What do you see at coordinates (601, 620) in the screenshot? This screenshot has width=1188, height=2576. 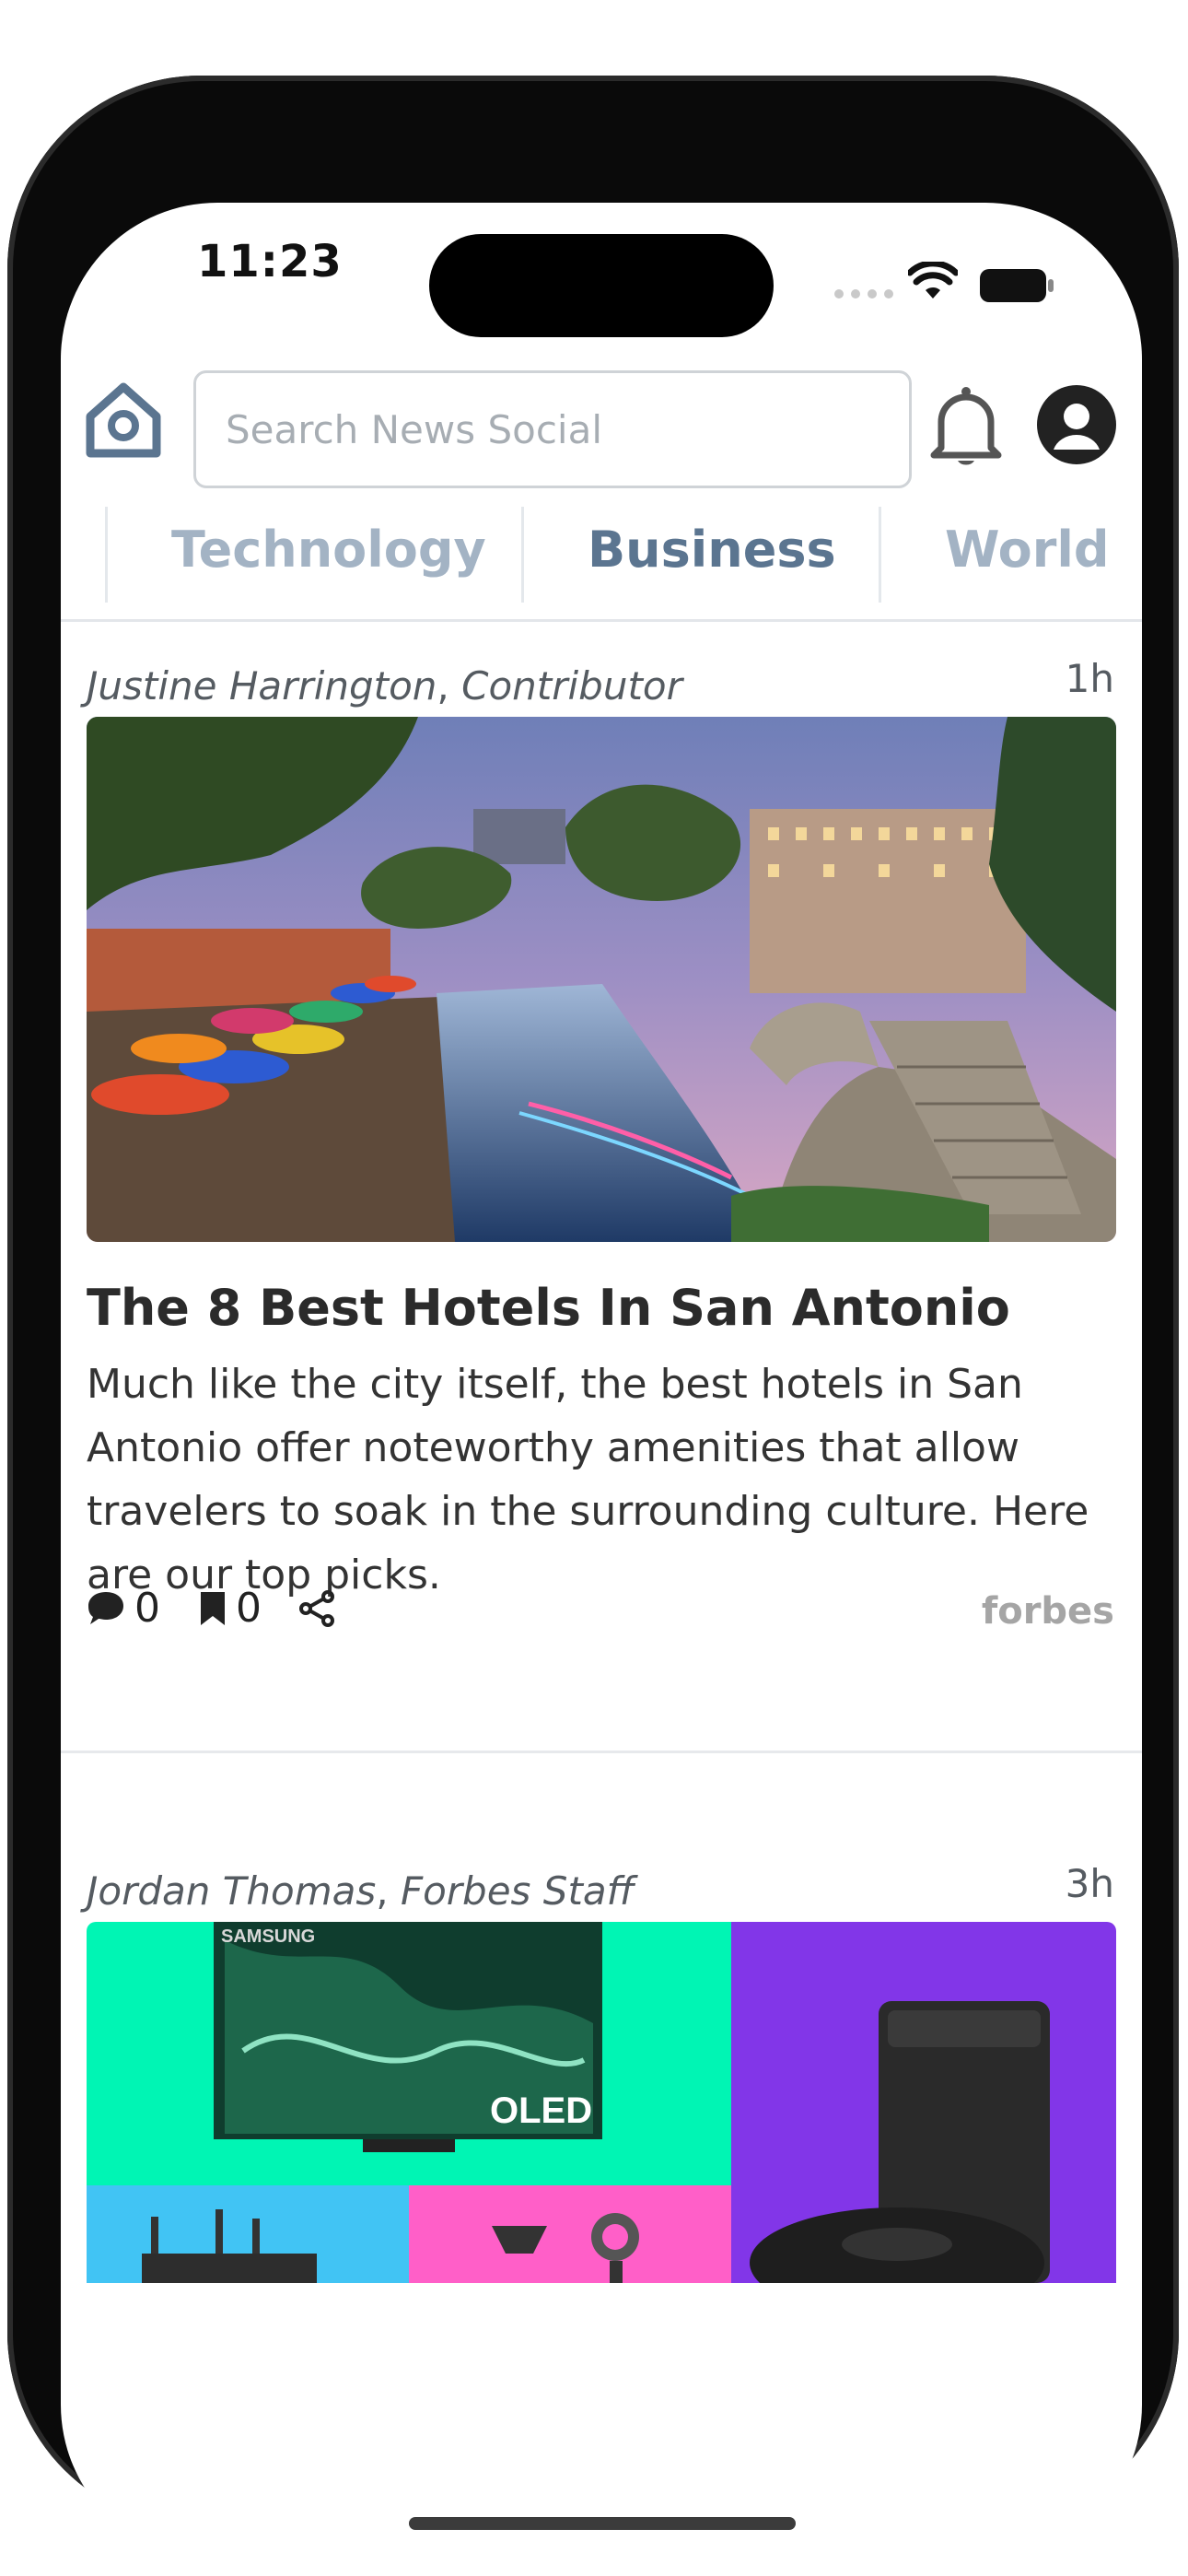 I see `tabs-divider` at bounding box center [601, 620].